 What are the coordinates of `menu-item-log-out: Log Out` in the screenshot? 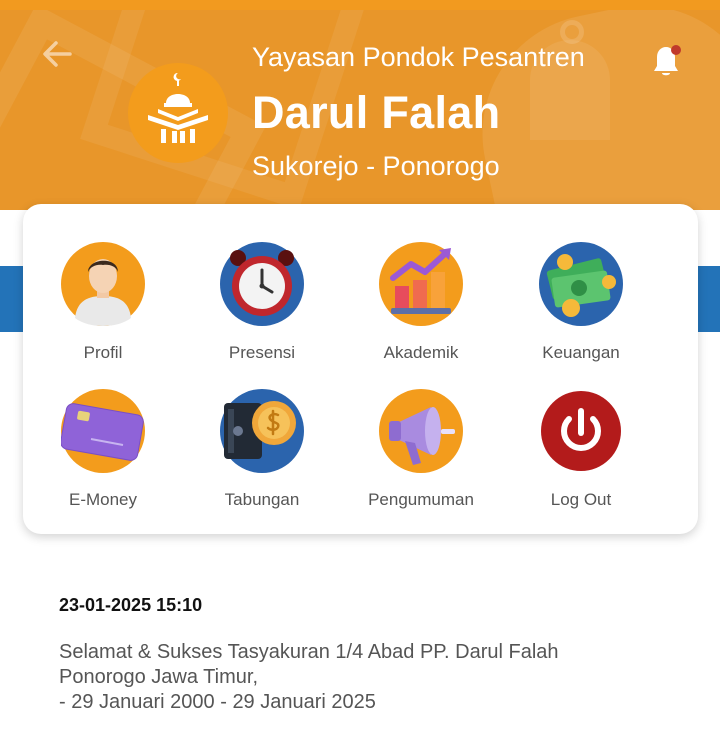 It's located at (581, 449).